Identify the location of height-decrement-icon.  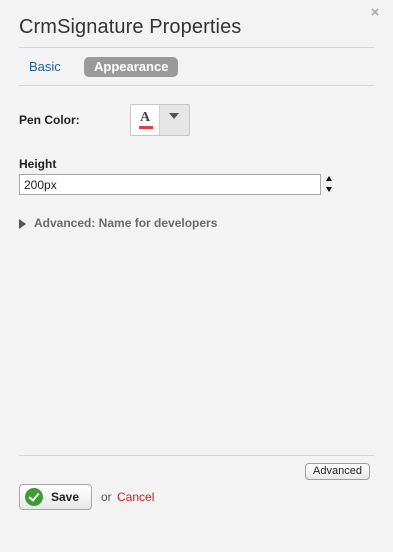
(329, 190).